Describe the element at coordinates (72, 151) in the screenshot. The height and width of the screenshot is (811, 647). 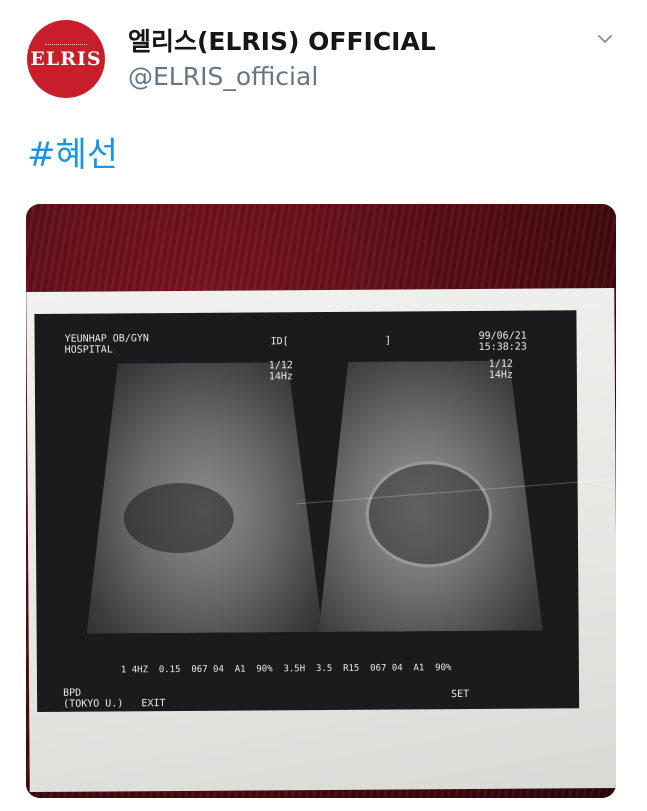
I see `hashtag-link: #혜선` at that location.